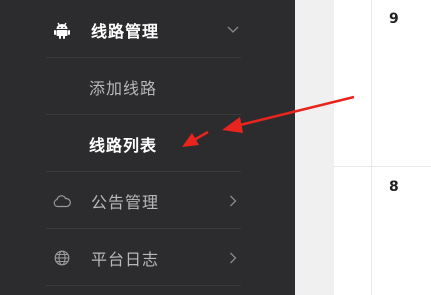  I want to click on content-gutter, so click(314, 147).